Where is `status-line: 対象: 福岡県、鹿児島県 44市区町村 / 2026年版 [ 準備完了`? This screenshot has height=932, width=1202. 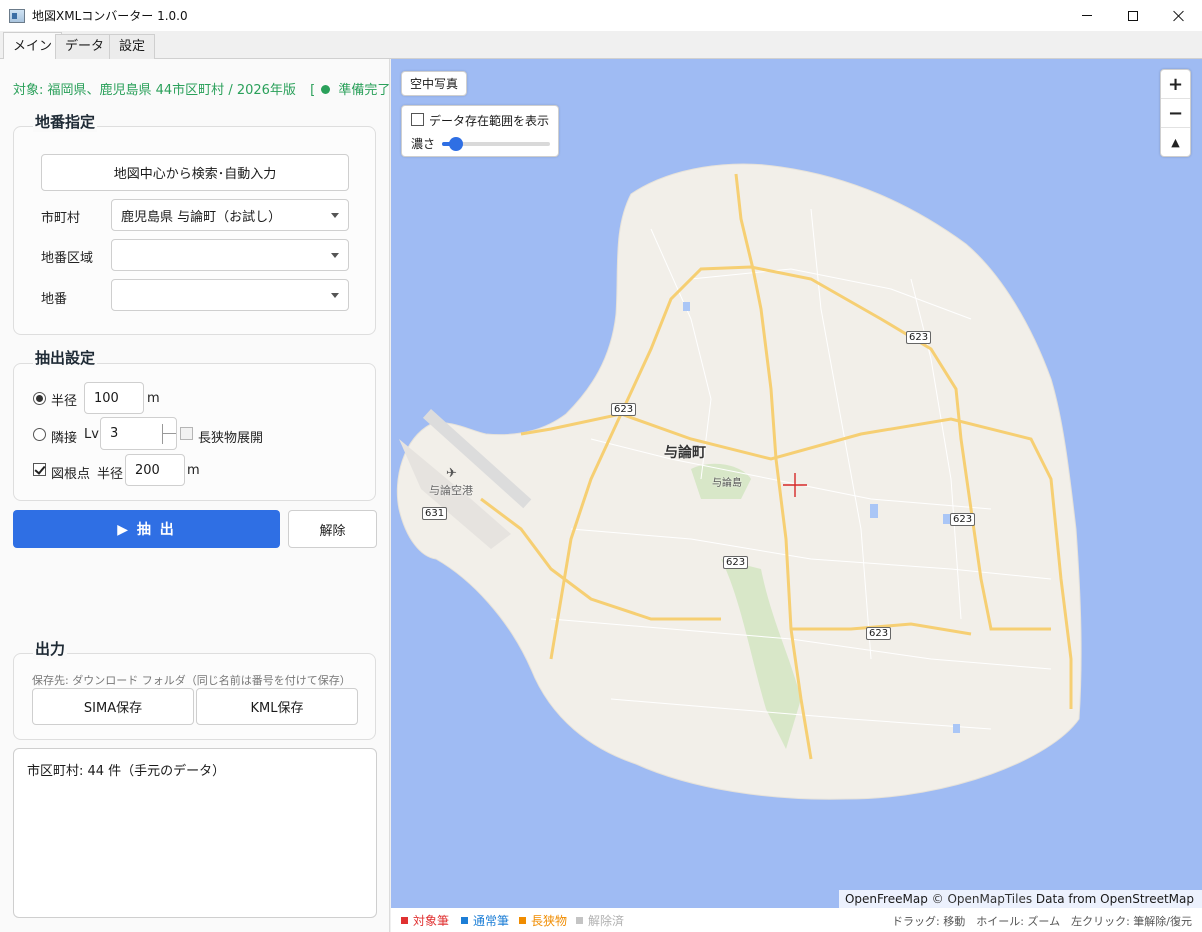
status-line: 対象: 福岡県、鹿児島県 44市区町村 / 2026年版 [ 準備完了 is located at coordinates (201, 88).